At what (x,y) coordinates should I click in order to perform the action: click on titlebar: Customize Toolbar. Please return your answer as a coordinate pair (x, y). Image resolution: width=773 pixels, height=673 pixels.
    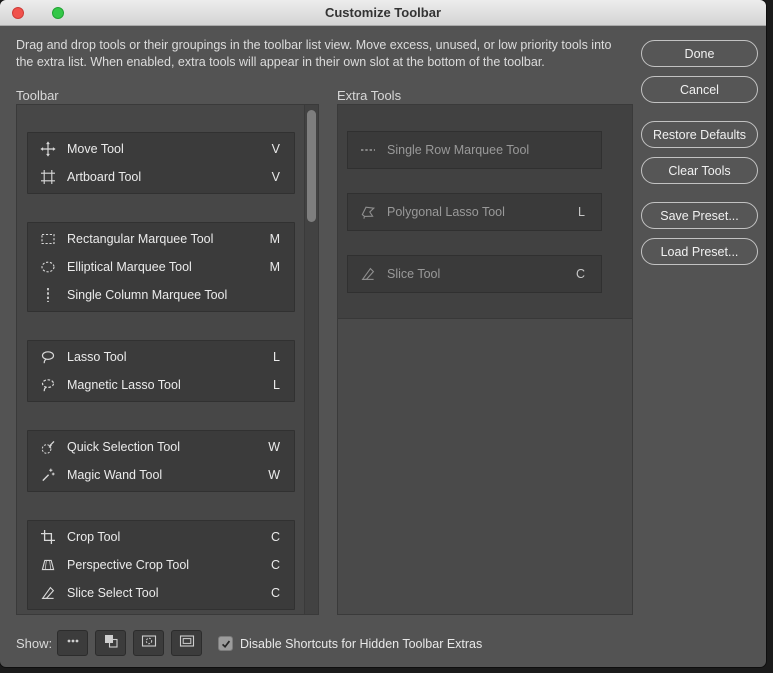
    Looking at the image, I should click on (383, 13).